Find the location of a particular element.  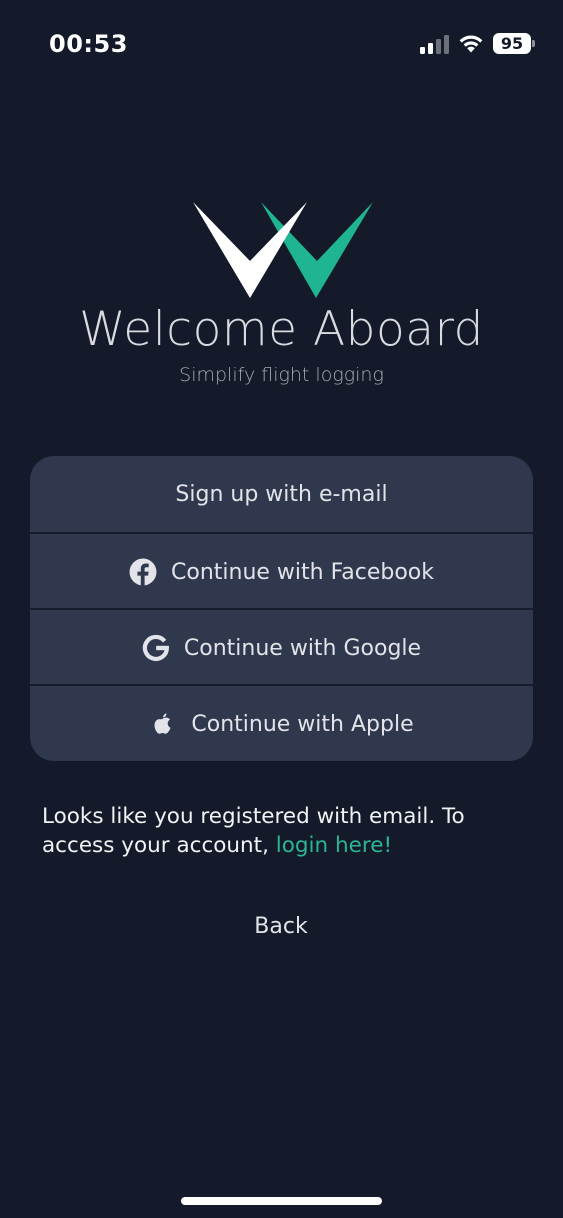

facebook-button: Continue with Facebook is located at coordinates (281, 571).